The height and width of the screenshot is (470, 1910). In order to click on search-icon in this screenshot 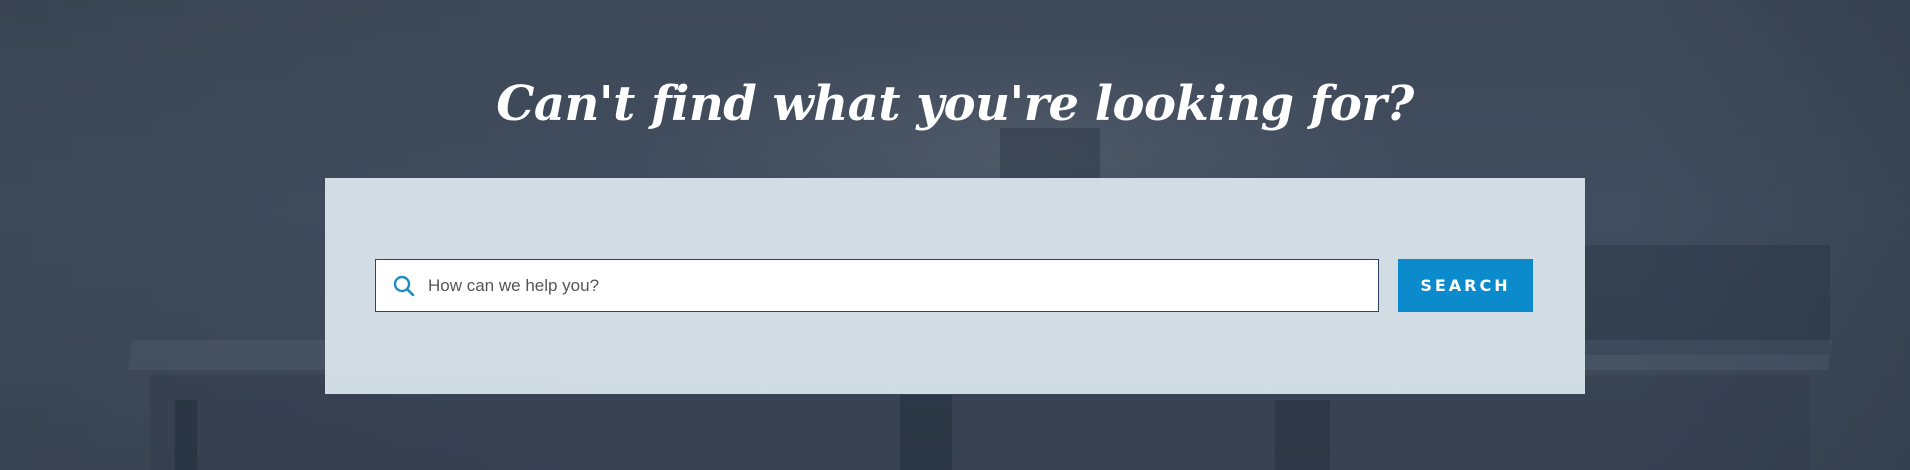, I will do `click(404, 285)`.